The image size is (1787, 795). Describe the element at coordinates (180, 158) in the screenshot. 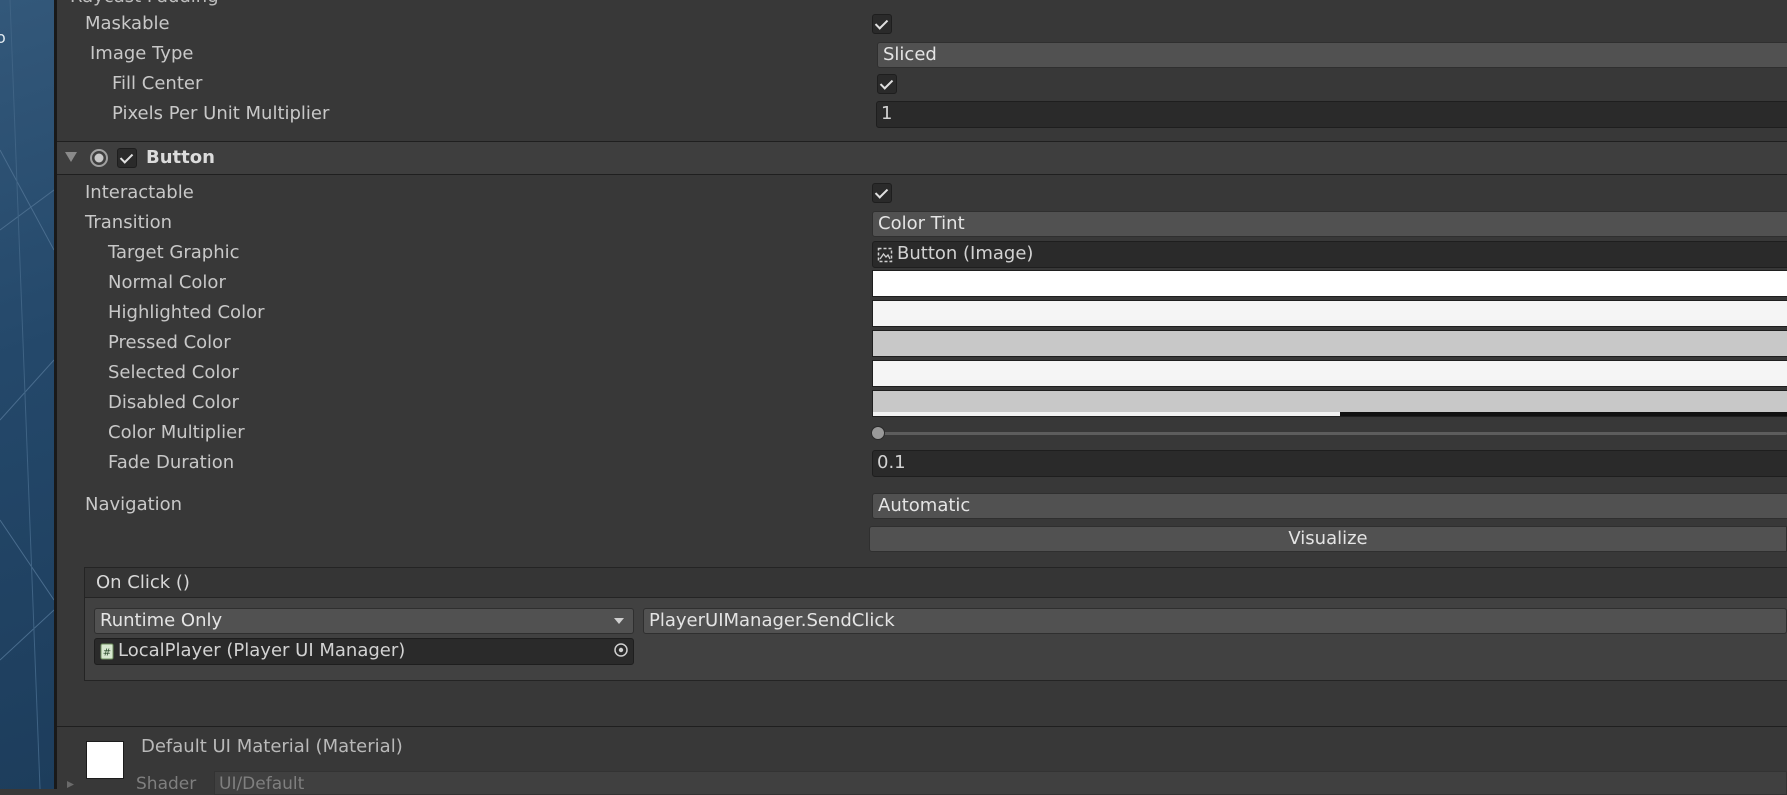

I see `button-component-title: Button` at that location.